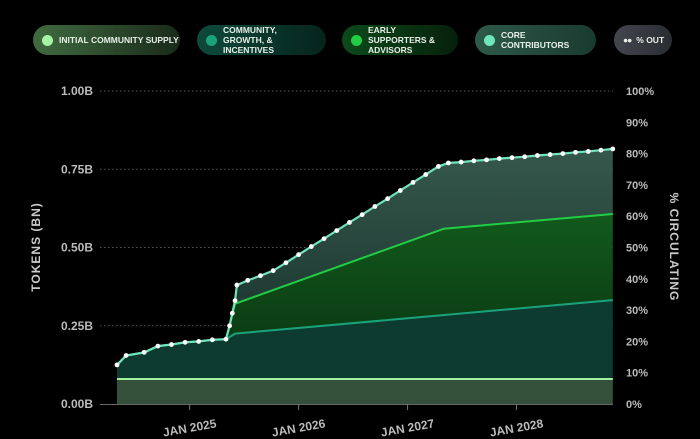 The height and width of the screenshot is (439, 700). Describe the element at coordinates (637, 217) in the screenshot. I see `y-right-tick-label: 60%` at that location.